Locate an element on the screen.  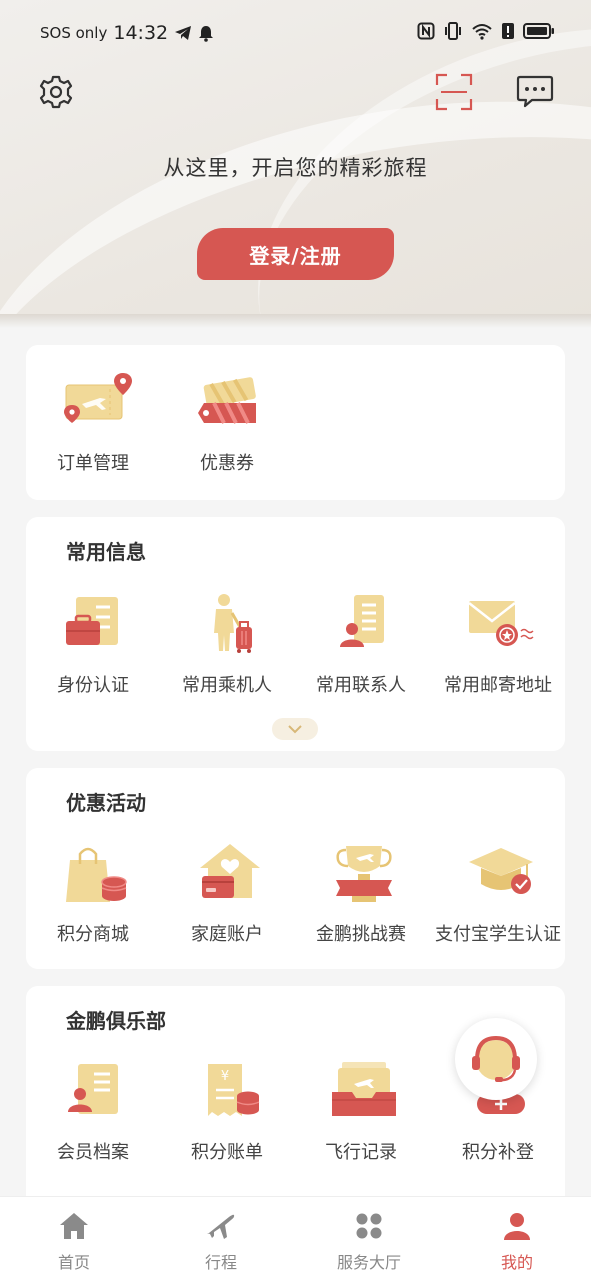
alipay-student-label: 支付宝学生认证 is located at coordinates (498, 934).